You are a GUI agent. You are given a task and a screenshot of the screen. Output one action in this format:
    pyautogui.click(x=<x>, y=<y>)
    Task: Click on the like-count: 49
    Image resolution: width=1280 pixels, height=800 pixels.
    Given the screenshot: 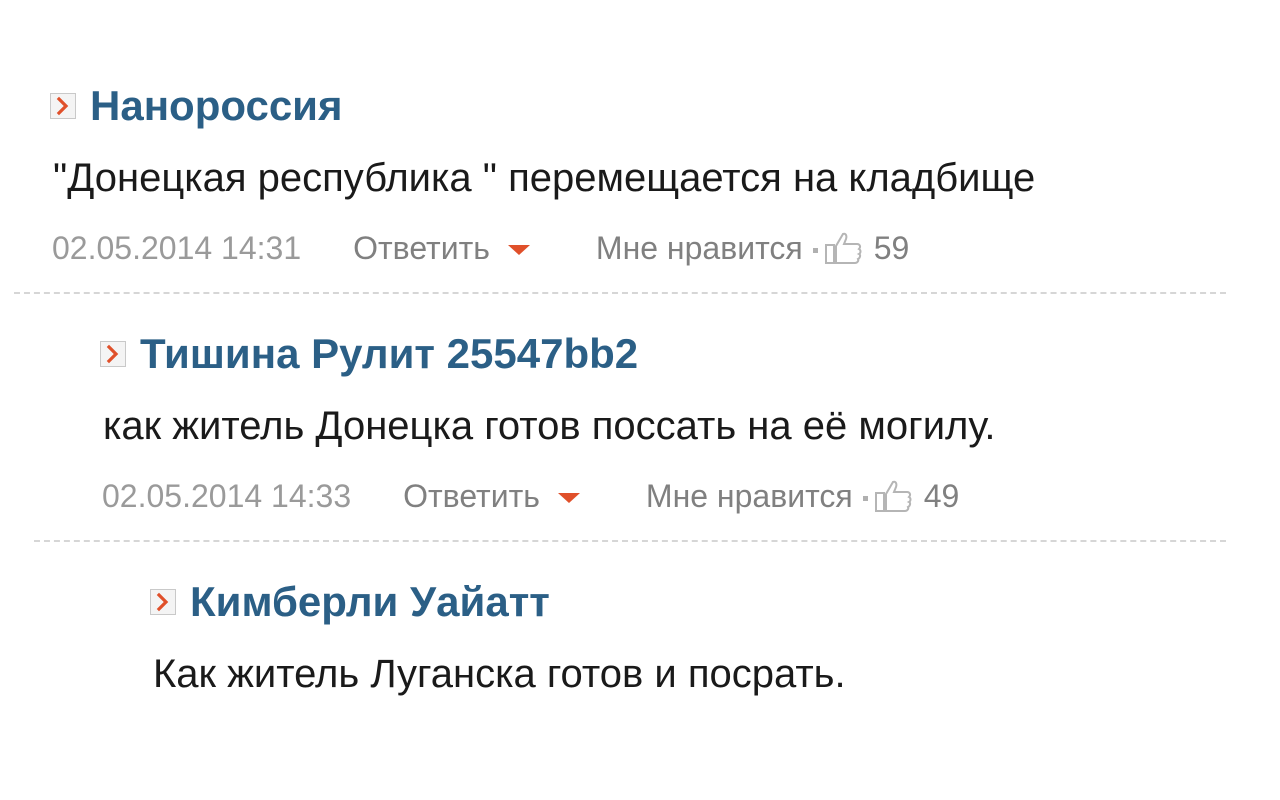 What is the action you would take?
    pyautogui.click(x=941, y=495)
    